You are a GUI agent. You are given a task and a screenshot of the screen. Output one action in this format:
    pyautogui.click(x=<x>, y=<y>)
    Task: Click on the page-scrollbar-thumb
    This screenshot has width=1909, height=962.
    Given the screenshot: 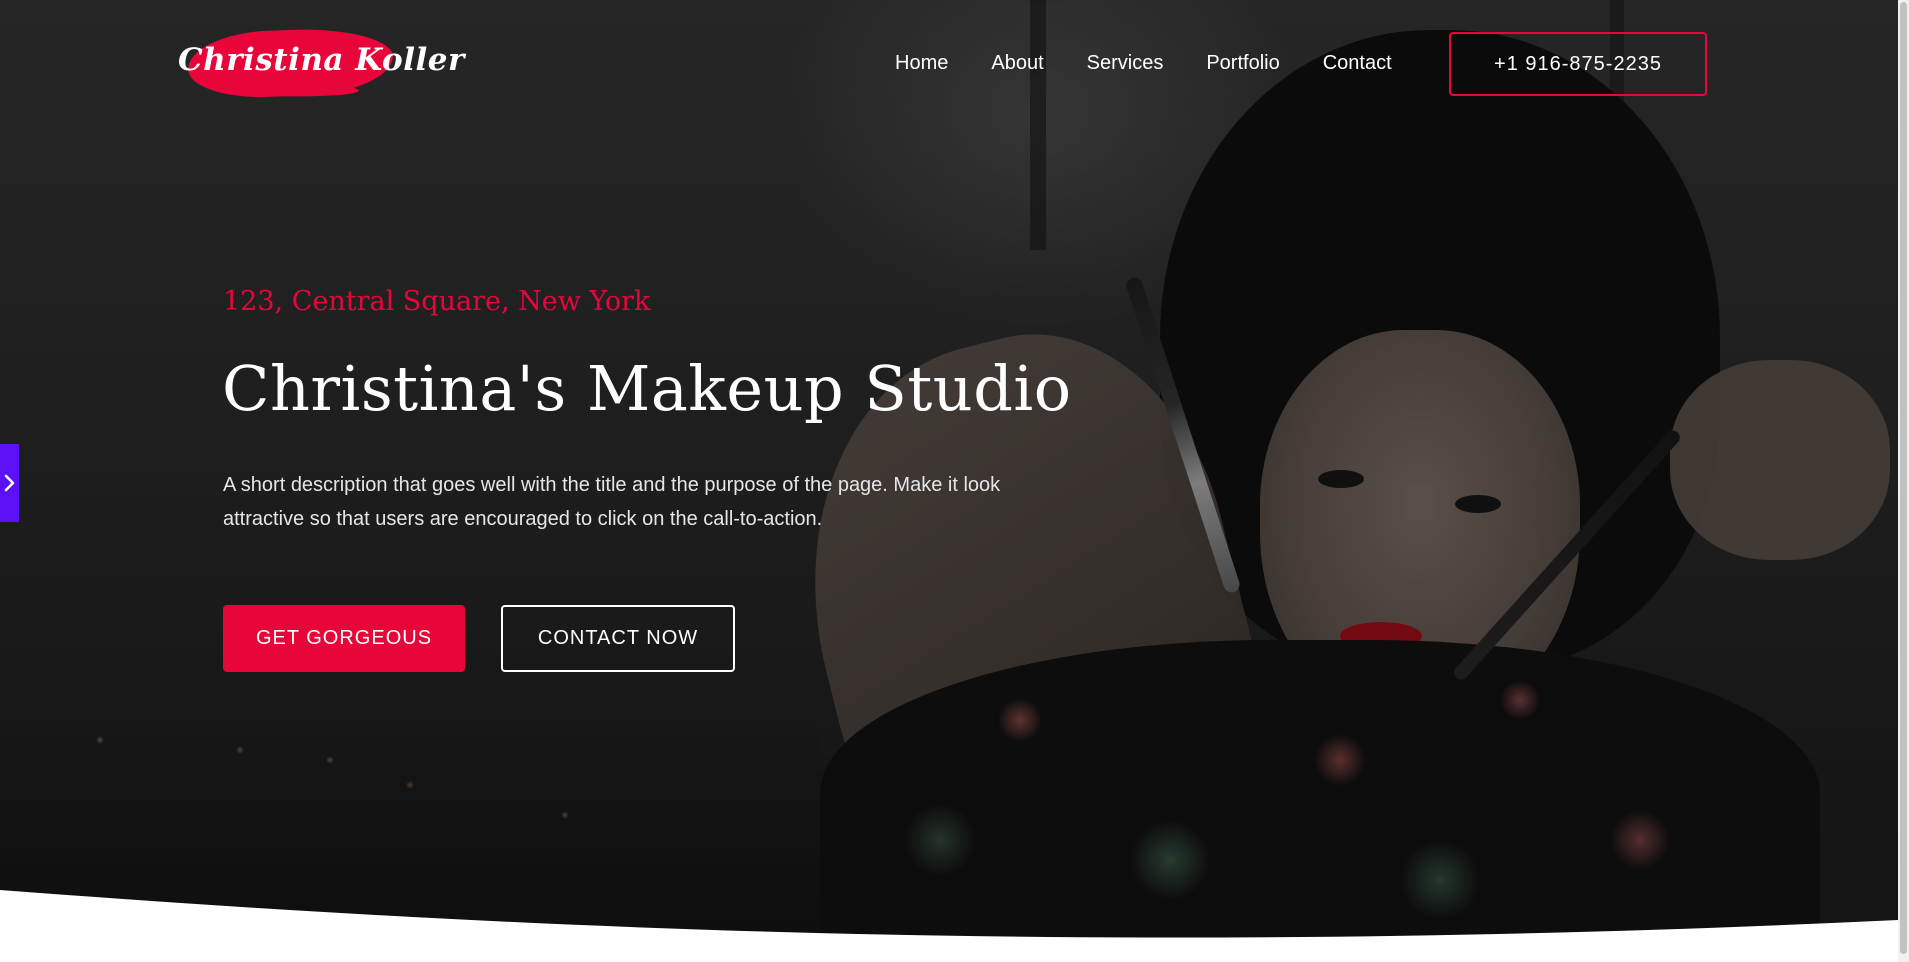 What is the action you would take?
    pyautogui.click(x=1903, y=478)
    